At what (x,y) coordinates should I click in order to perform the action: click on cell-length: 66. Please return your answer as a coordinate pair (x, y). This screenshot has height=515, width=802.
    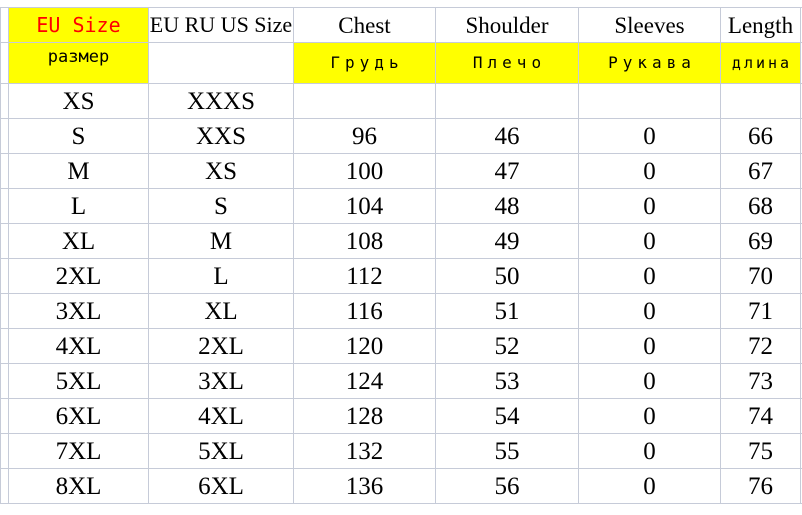
    Looking at the image, I should click on (760, 136).